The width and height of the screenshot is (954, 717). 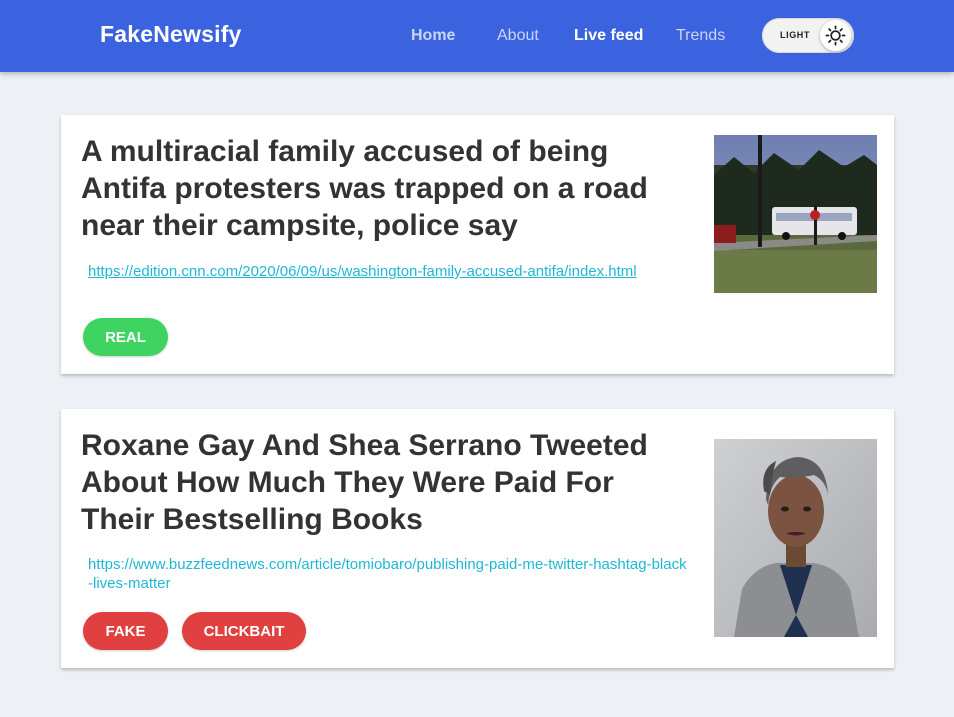 I want to click on nav-link-trends: Trends, so click(x=700, y=36).